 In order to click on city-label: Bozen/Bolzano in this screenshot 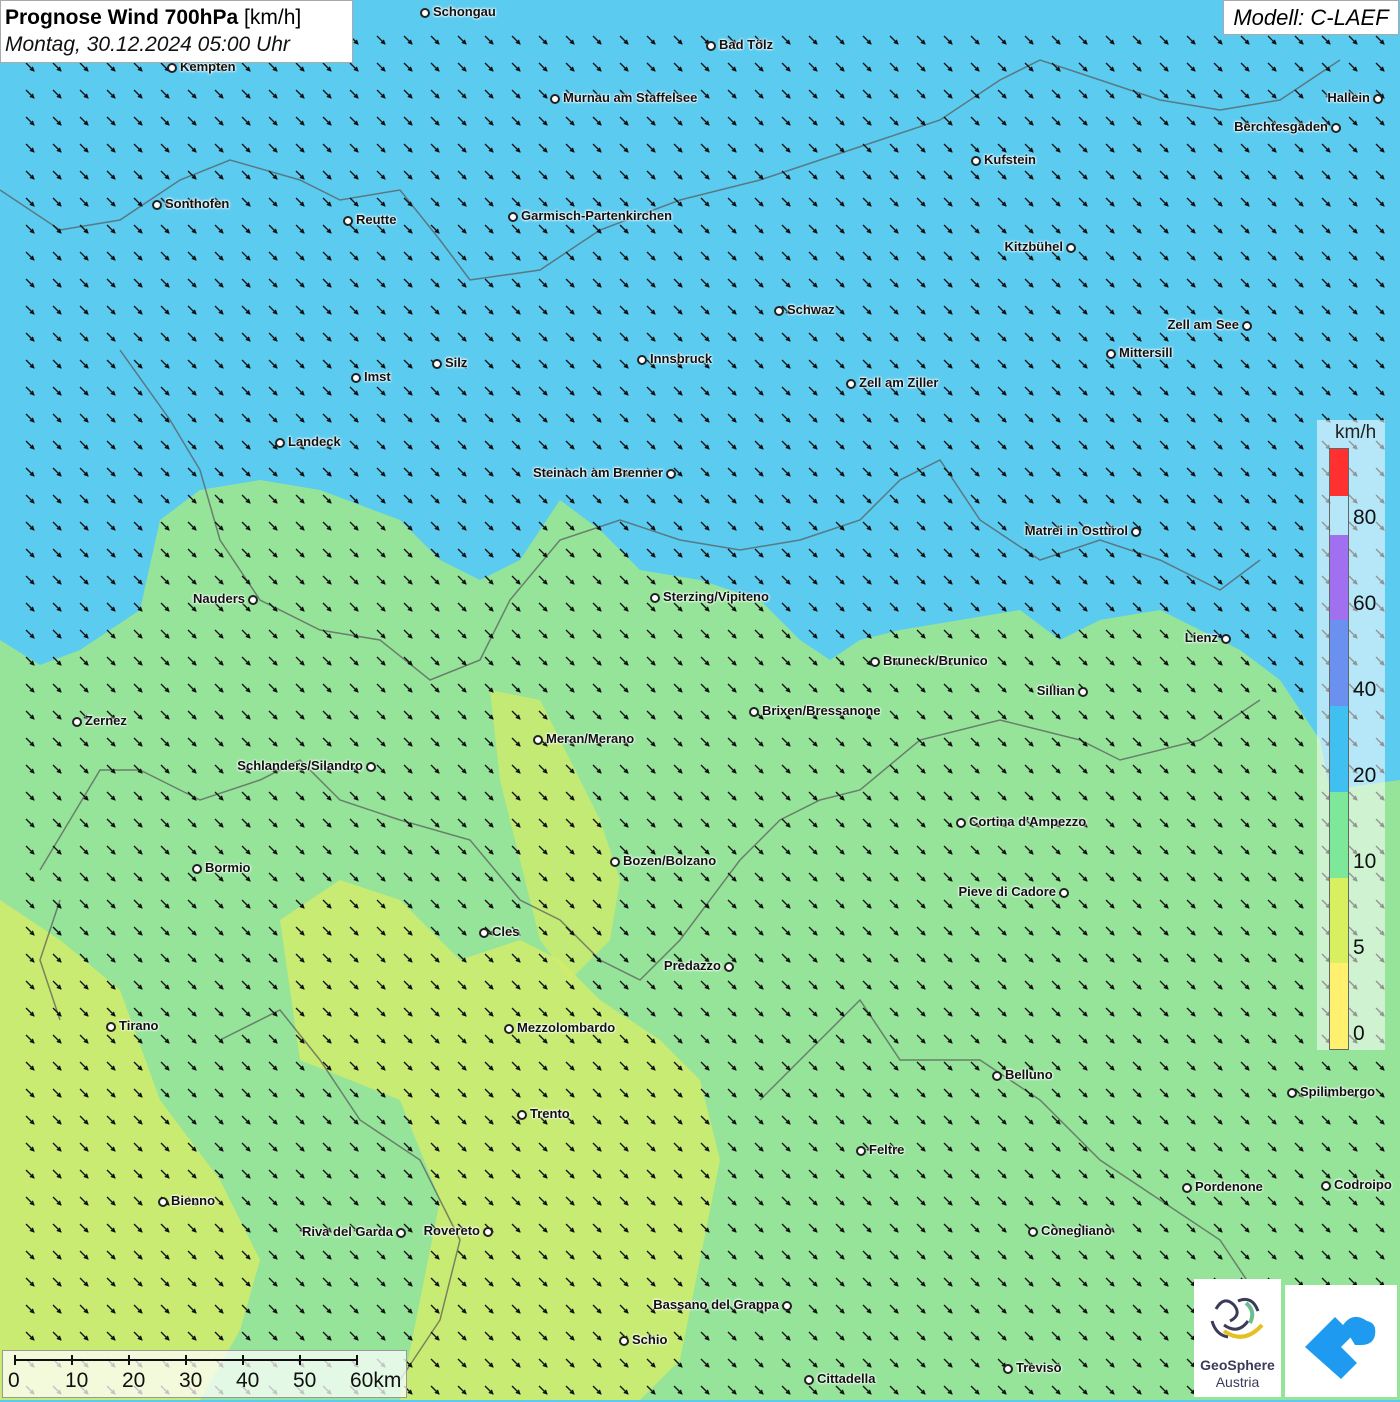, I will do `click(670, 860)`.